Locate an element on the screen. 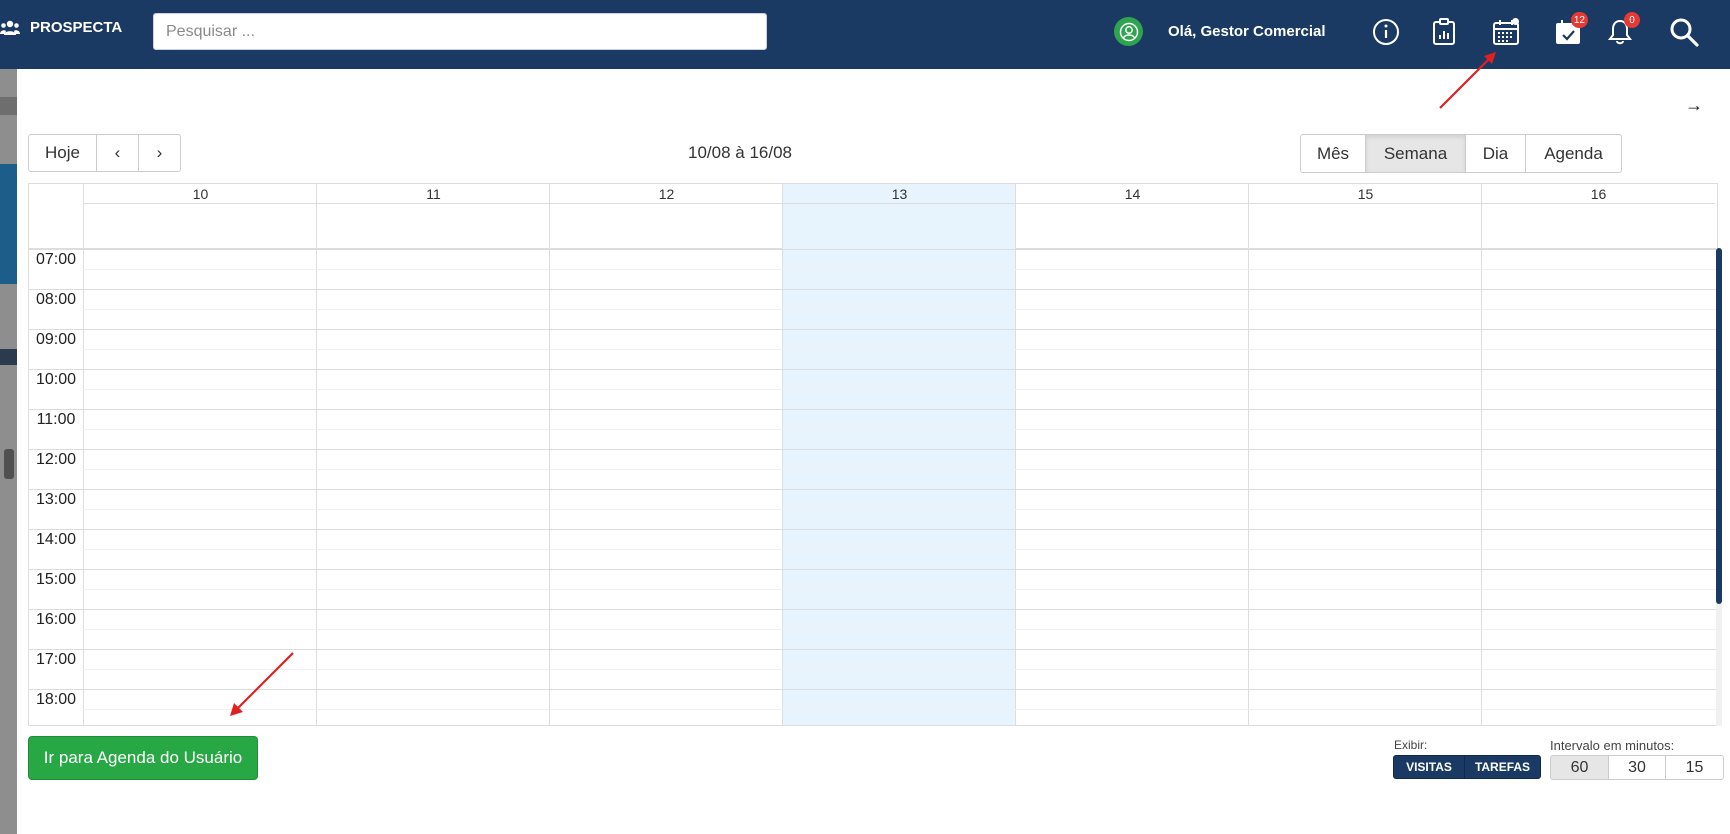  time-label: 11:00 is located at coordinates (56, 419).